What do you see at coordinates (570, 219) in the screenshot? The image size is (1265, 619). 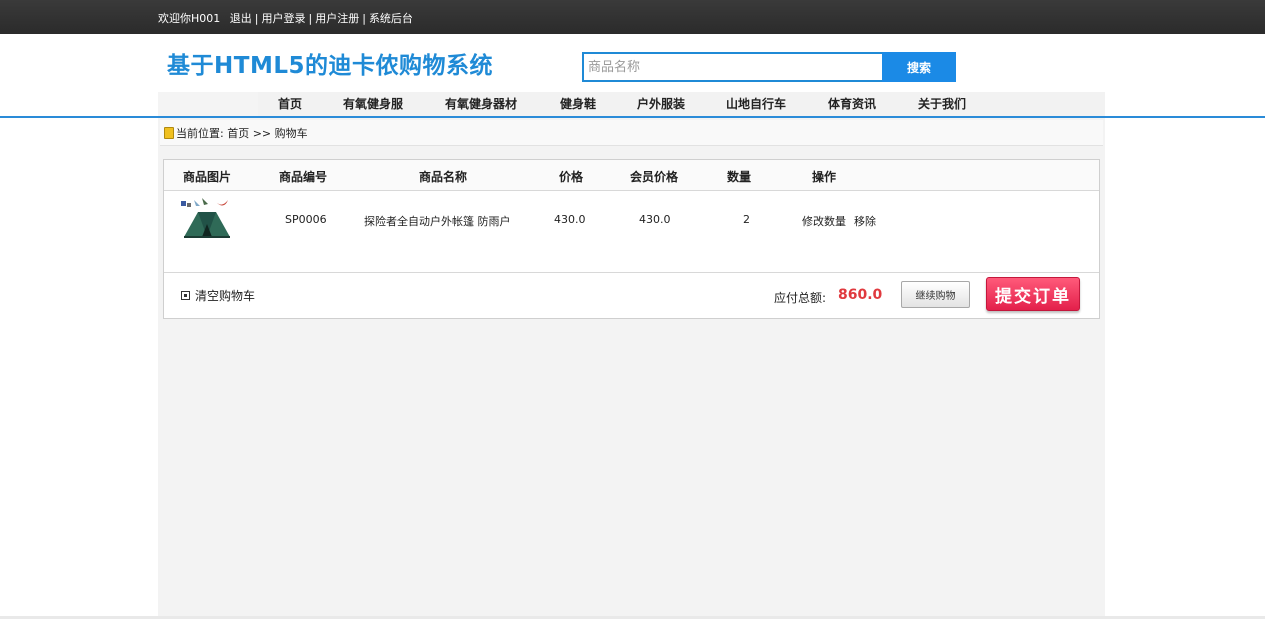 I see `product-price: 430.0` at bounding box center [570, 219].